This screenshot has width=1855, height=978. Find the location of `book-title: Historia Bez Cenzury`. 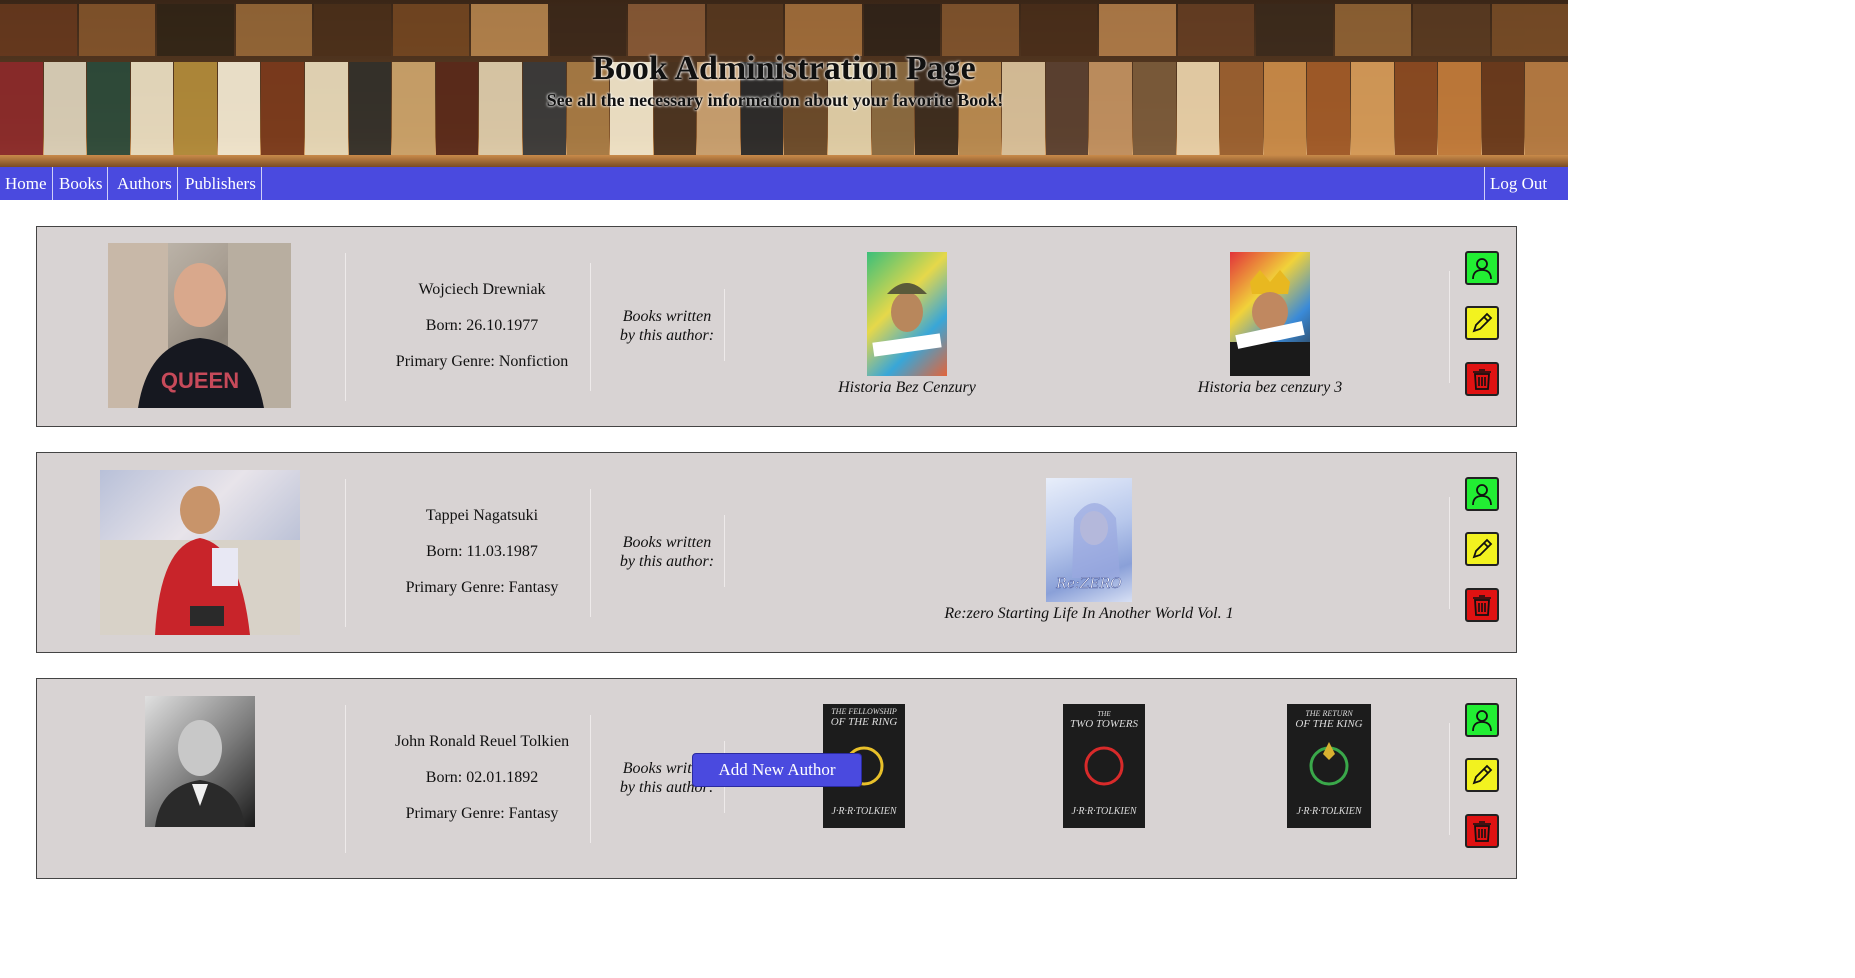

book-title: Historia Bez Cenzury is located at coordinates (907, 387).